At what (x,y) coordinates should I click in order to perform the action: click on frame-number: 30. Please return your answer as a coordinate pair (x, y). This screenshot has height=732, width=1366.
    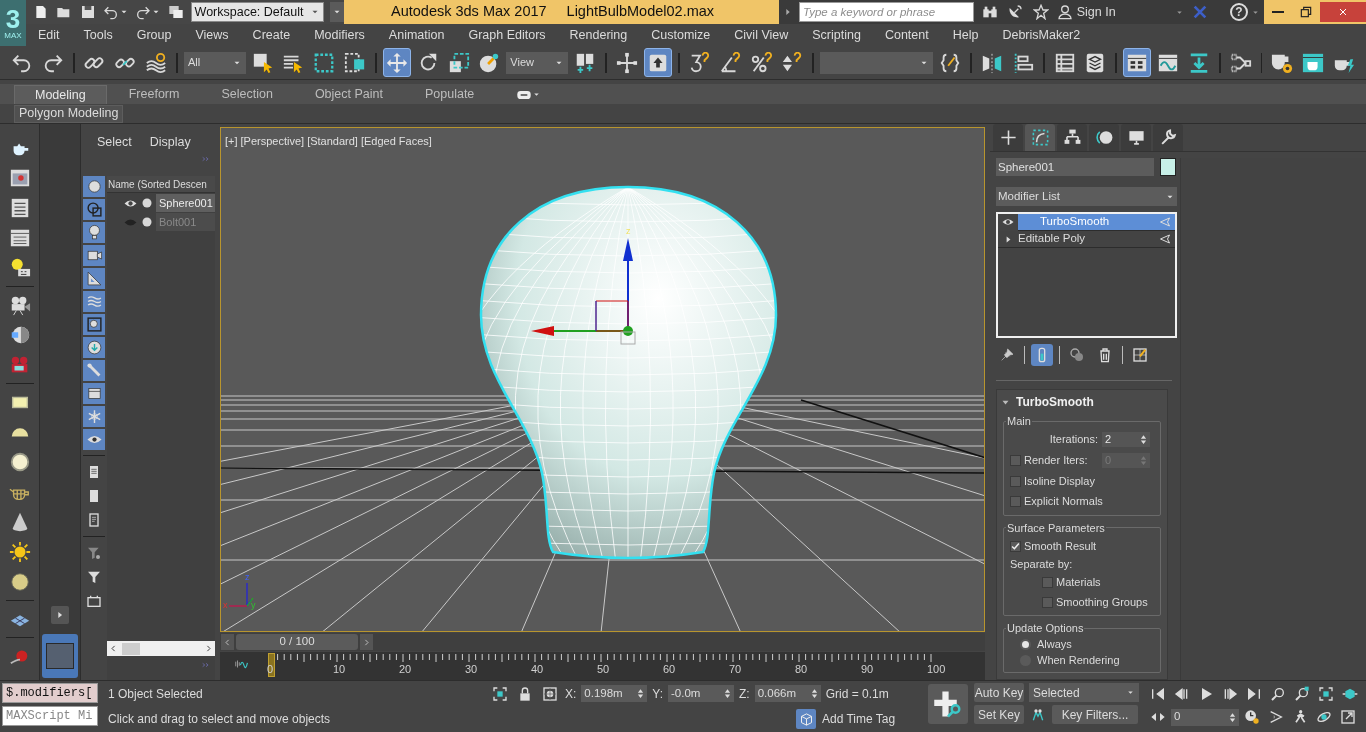
    Looking at the image, I should click on (471, 669).